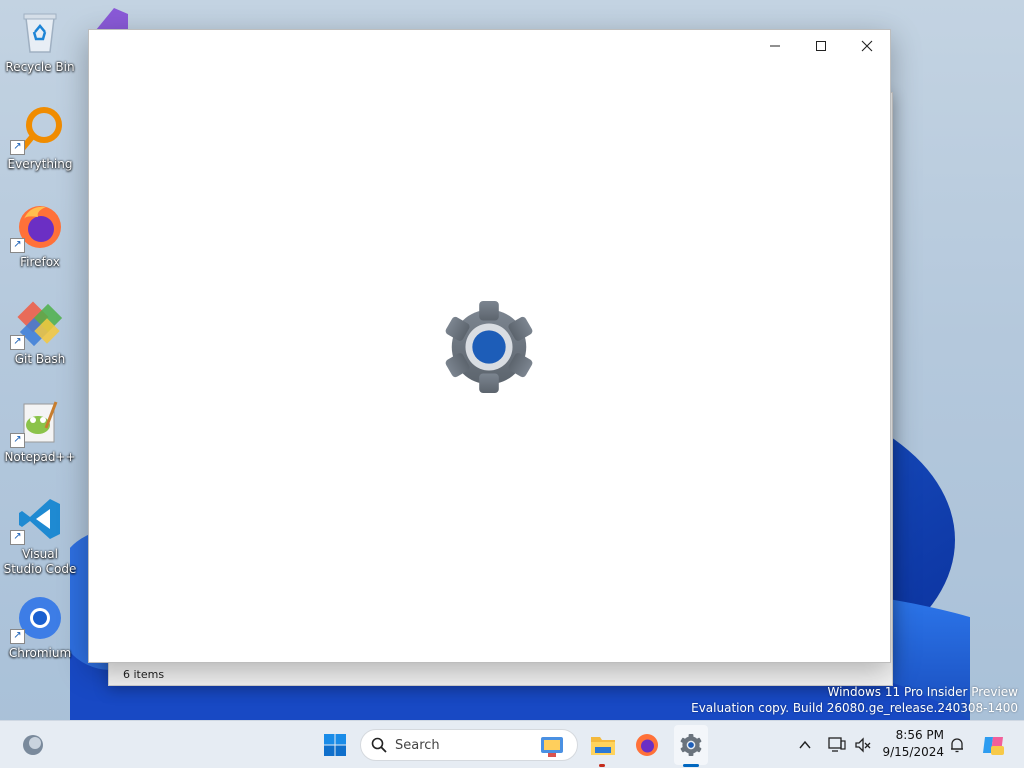 This screenshot has width=1024, height=768. I want to click on taskbar-clock: 8:56 PM 9/15/2024, so click(912, 744).